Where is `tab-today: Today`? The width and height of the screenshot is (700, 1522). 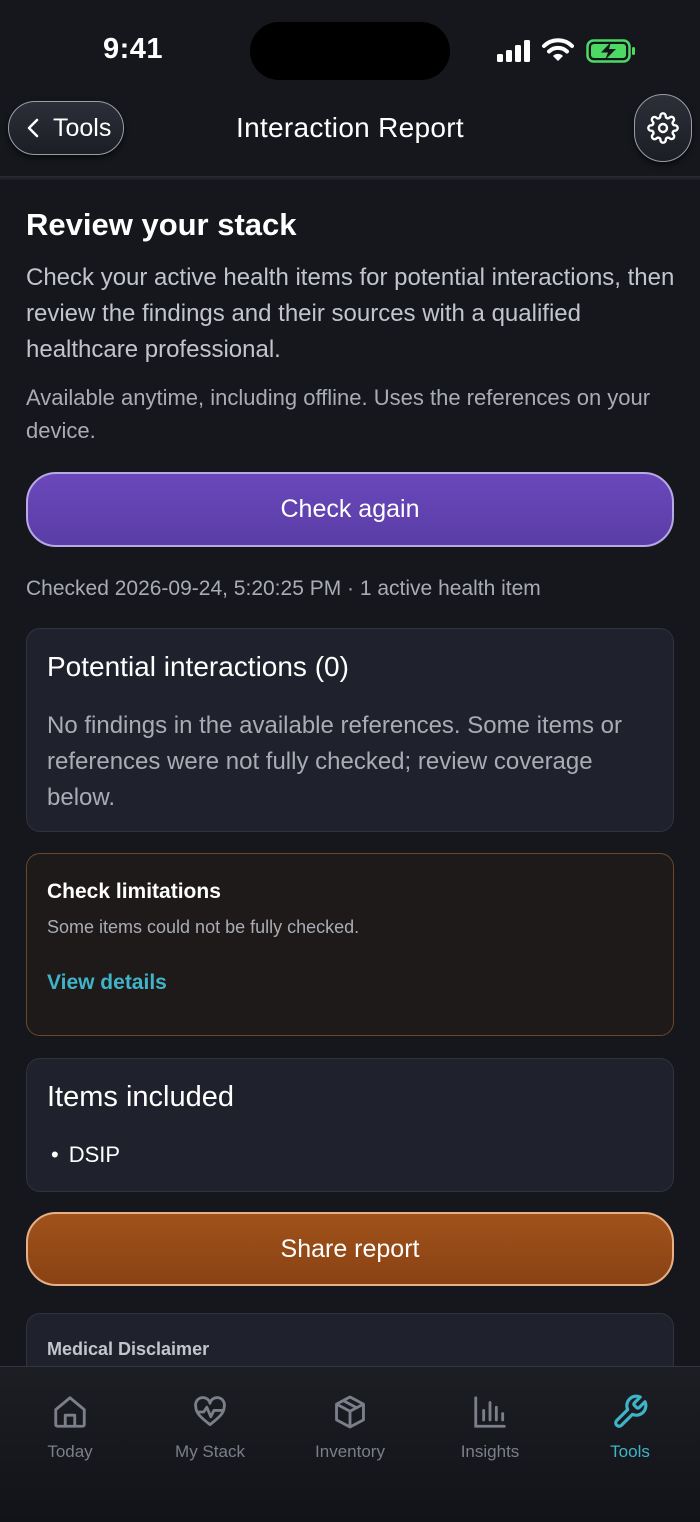
tab-today: Today is located at coordinates (70, 1422).